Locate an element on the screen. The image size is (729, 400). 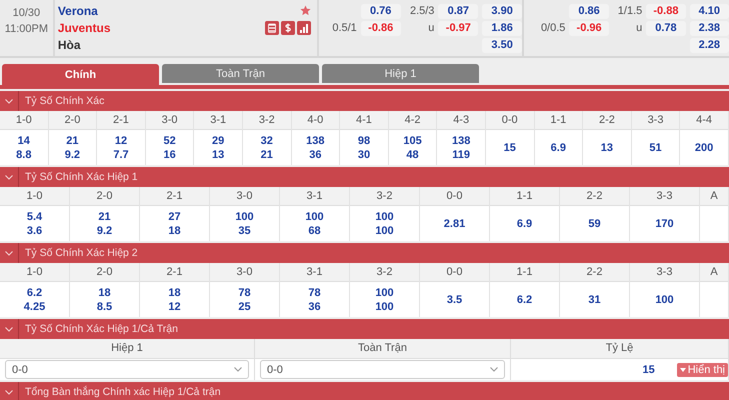
result-odds: 3.90 is located at coordinates (502, 11).